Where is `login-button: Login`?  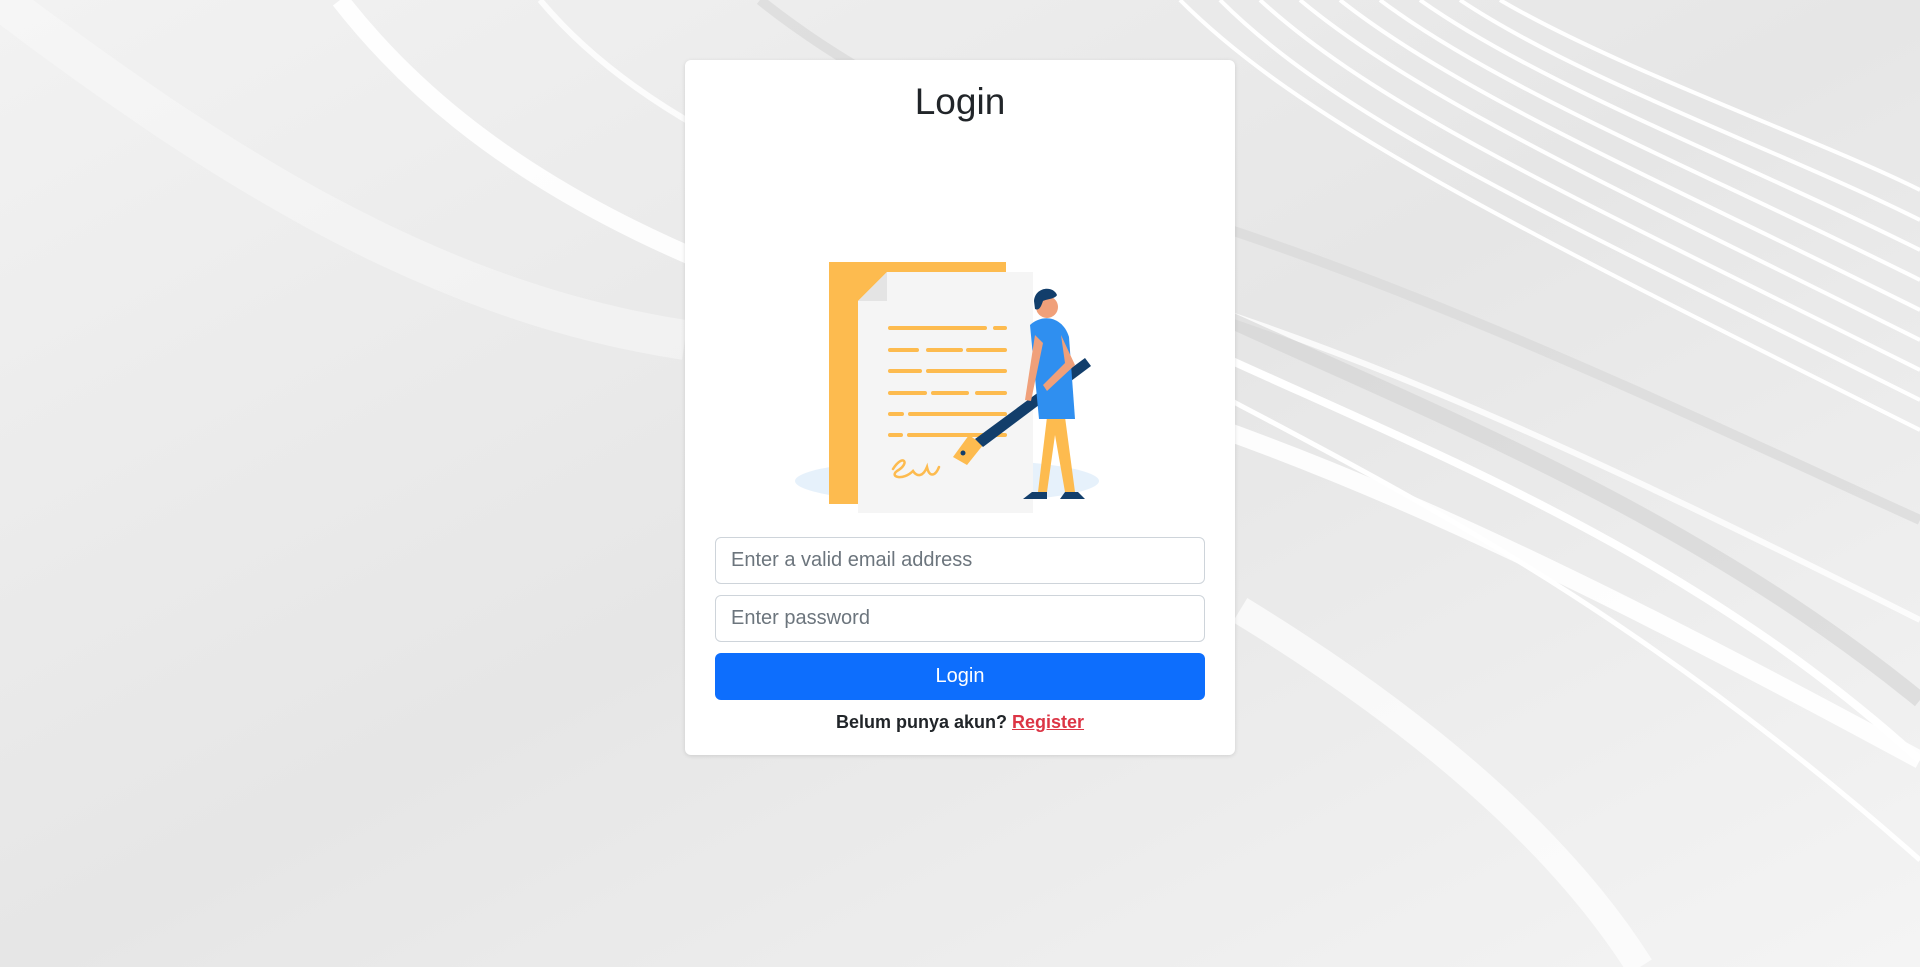
login-button: Login is located at coordinates (960, 676).